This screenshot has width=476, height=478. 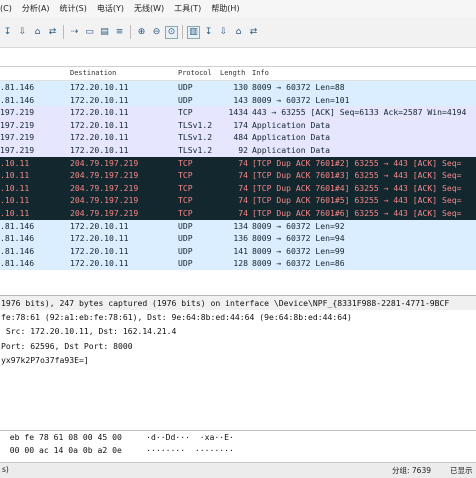 I want to click on go-back-icon: ▭, so click(x=89, y=32).